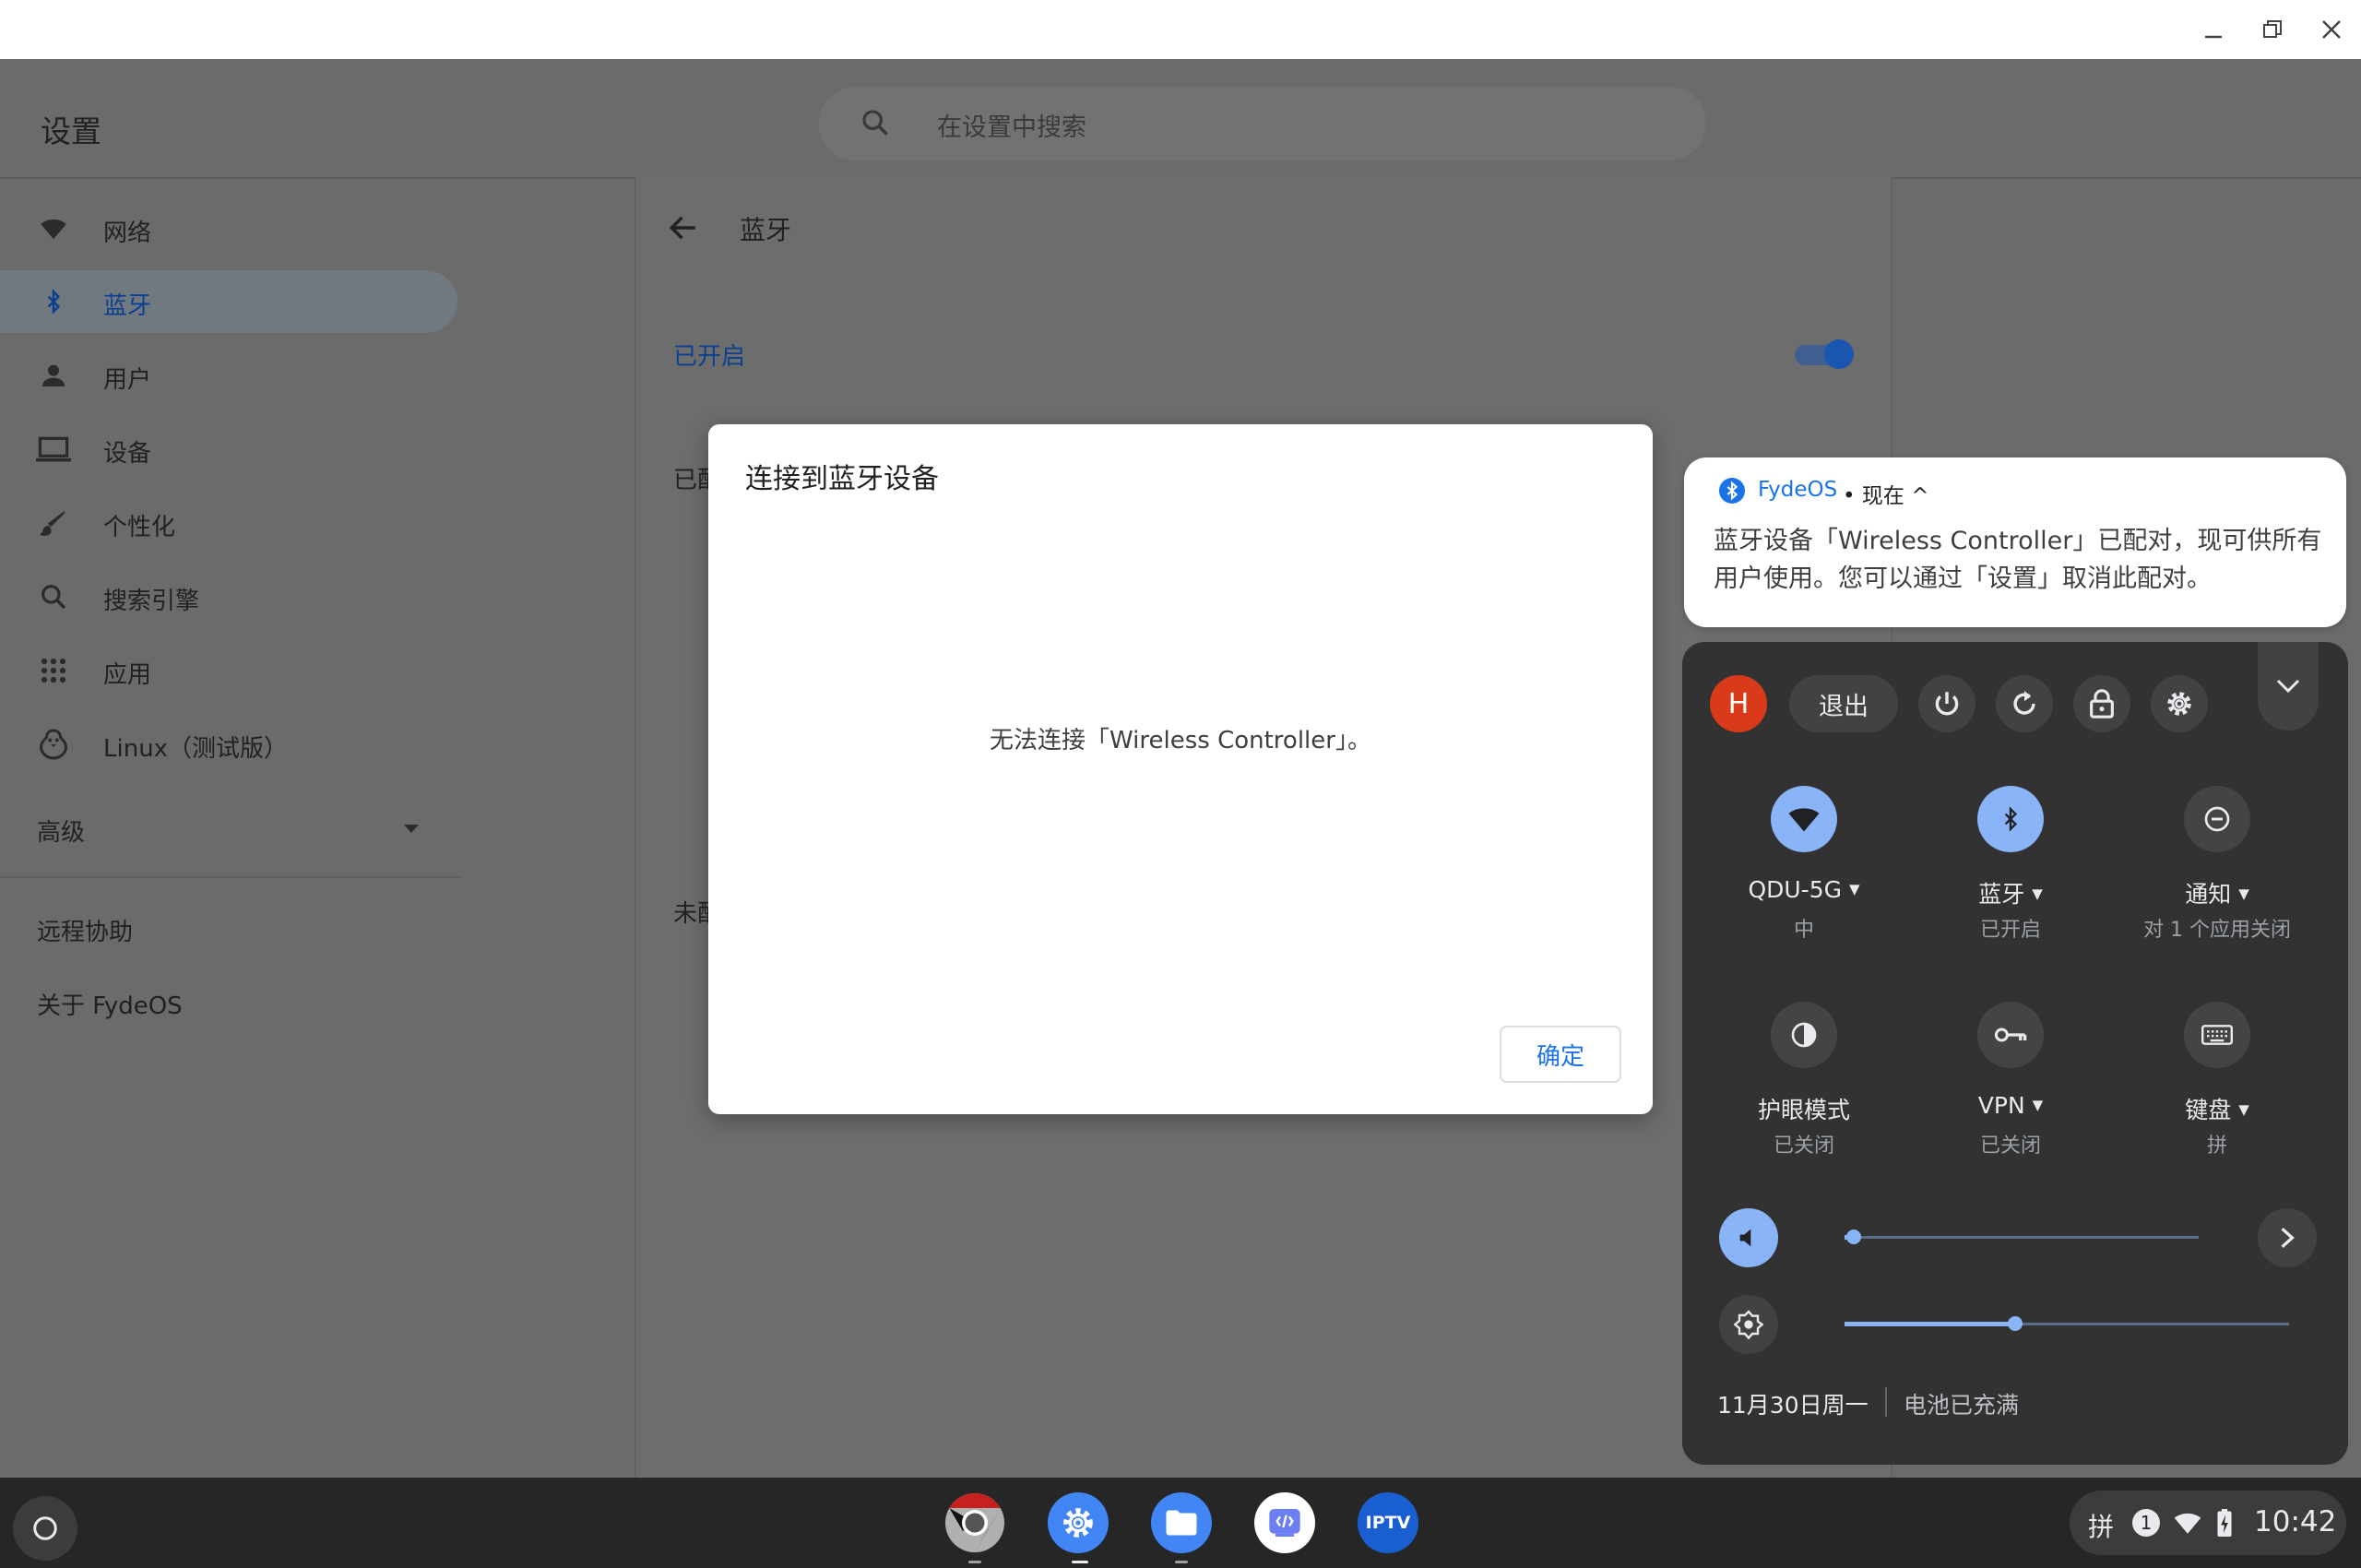  Describe the element at coordinates (1738, 703) in the screenshot. I see `avatar: H` at that location.